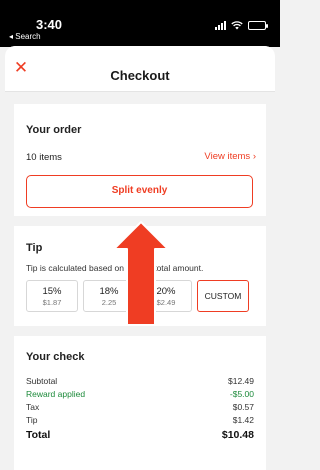 This screenshot has height=470, width=320. I want to click on signal-icon, so click(220, 25).